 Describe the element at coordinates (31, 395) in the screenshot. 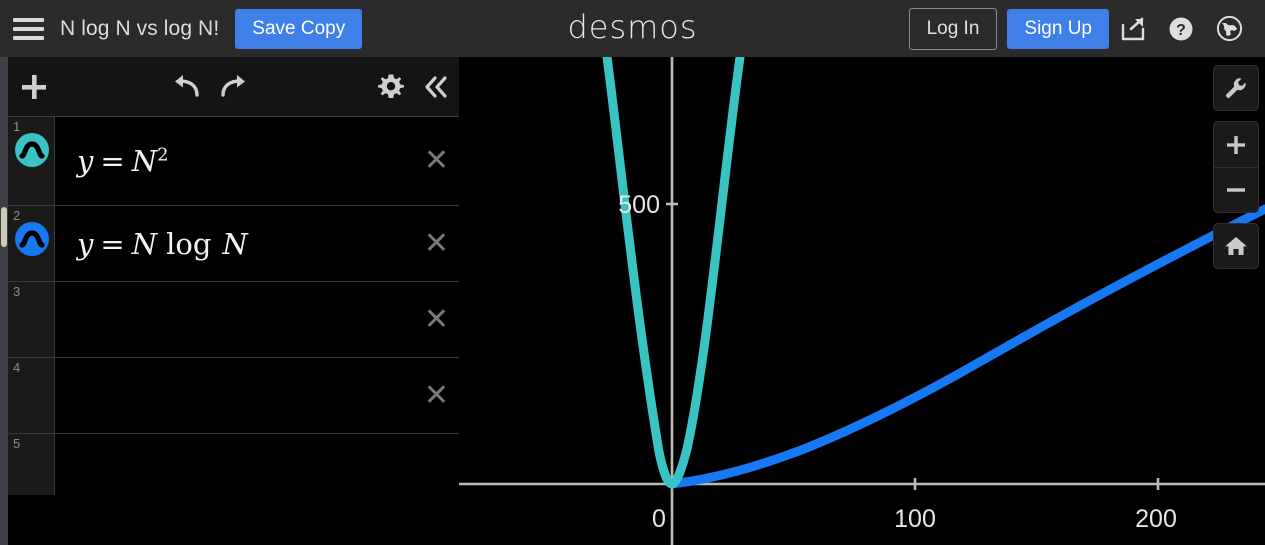

I see `expression-index-column: 4` at that location.